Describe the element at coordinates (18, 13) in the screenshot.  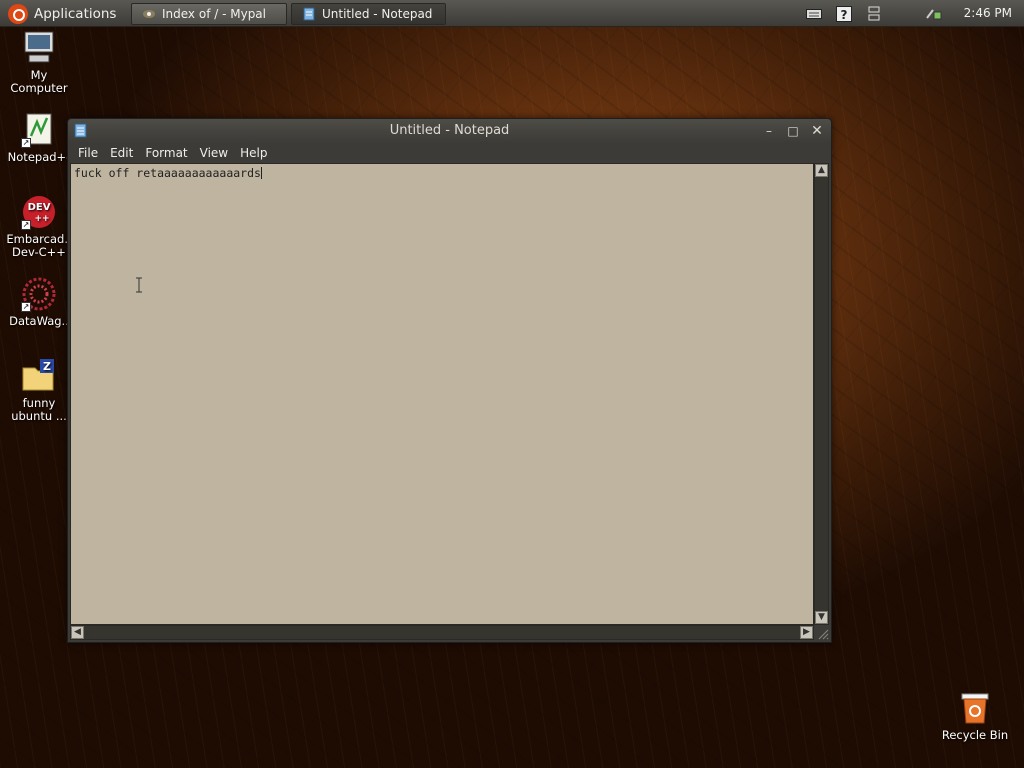
I see `ubuntu-logo-icon` at that location.